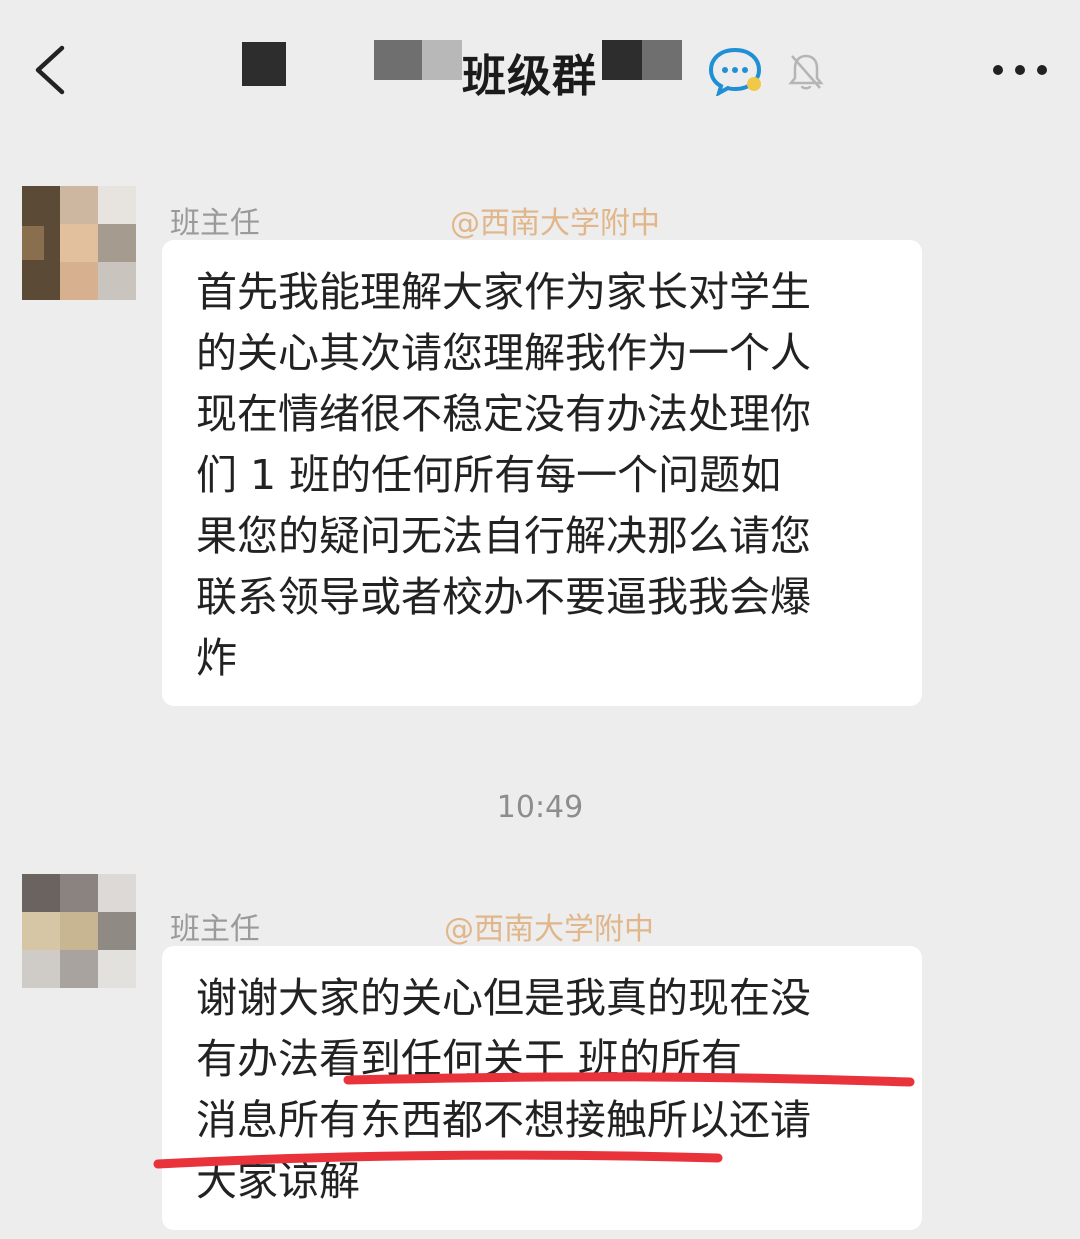 Image resolution: width=1080 pixels, height=1239 pixels. Describe the element at coordinates (503, 414) in the screenshot. I see `message-line: 现在情绪很不稳定没有办法处理你` at that location.